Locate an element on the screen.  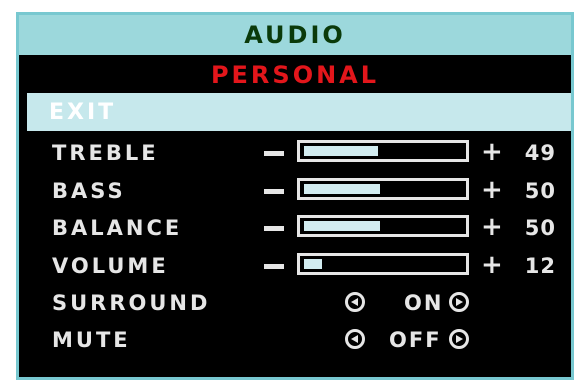
treble-decrease-button is located at coordinates (274, 153).